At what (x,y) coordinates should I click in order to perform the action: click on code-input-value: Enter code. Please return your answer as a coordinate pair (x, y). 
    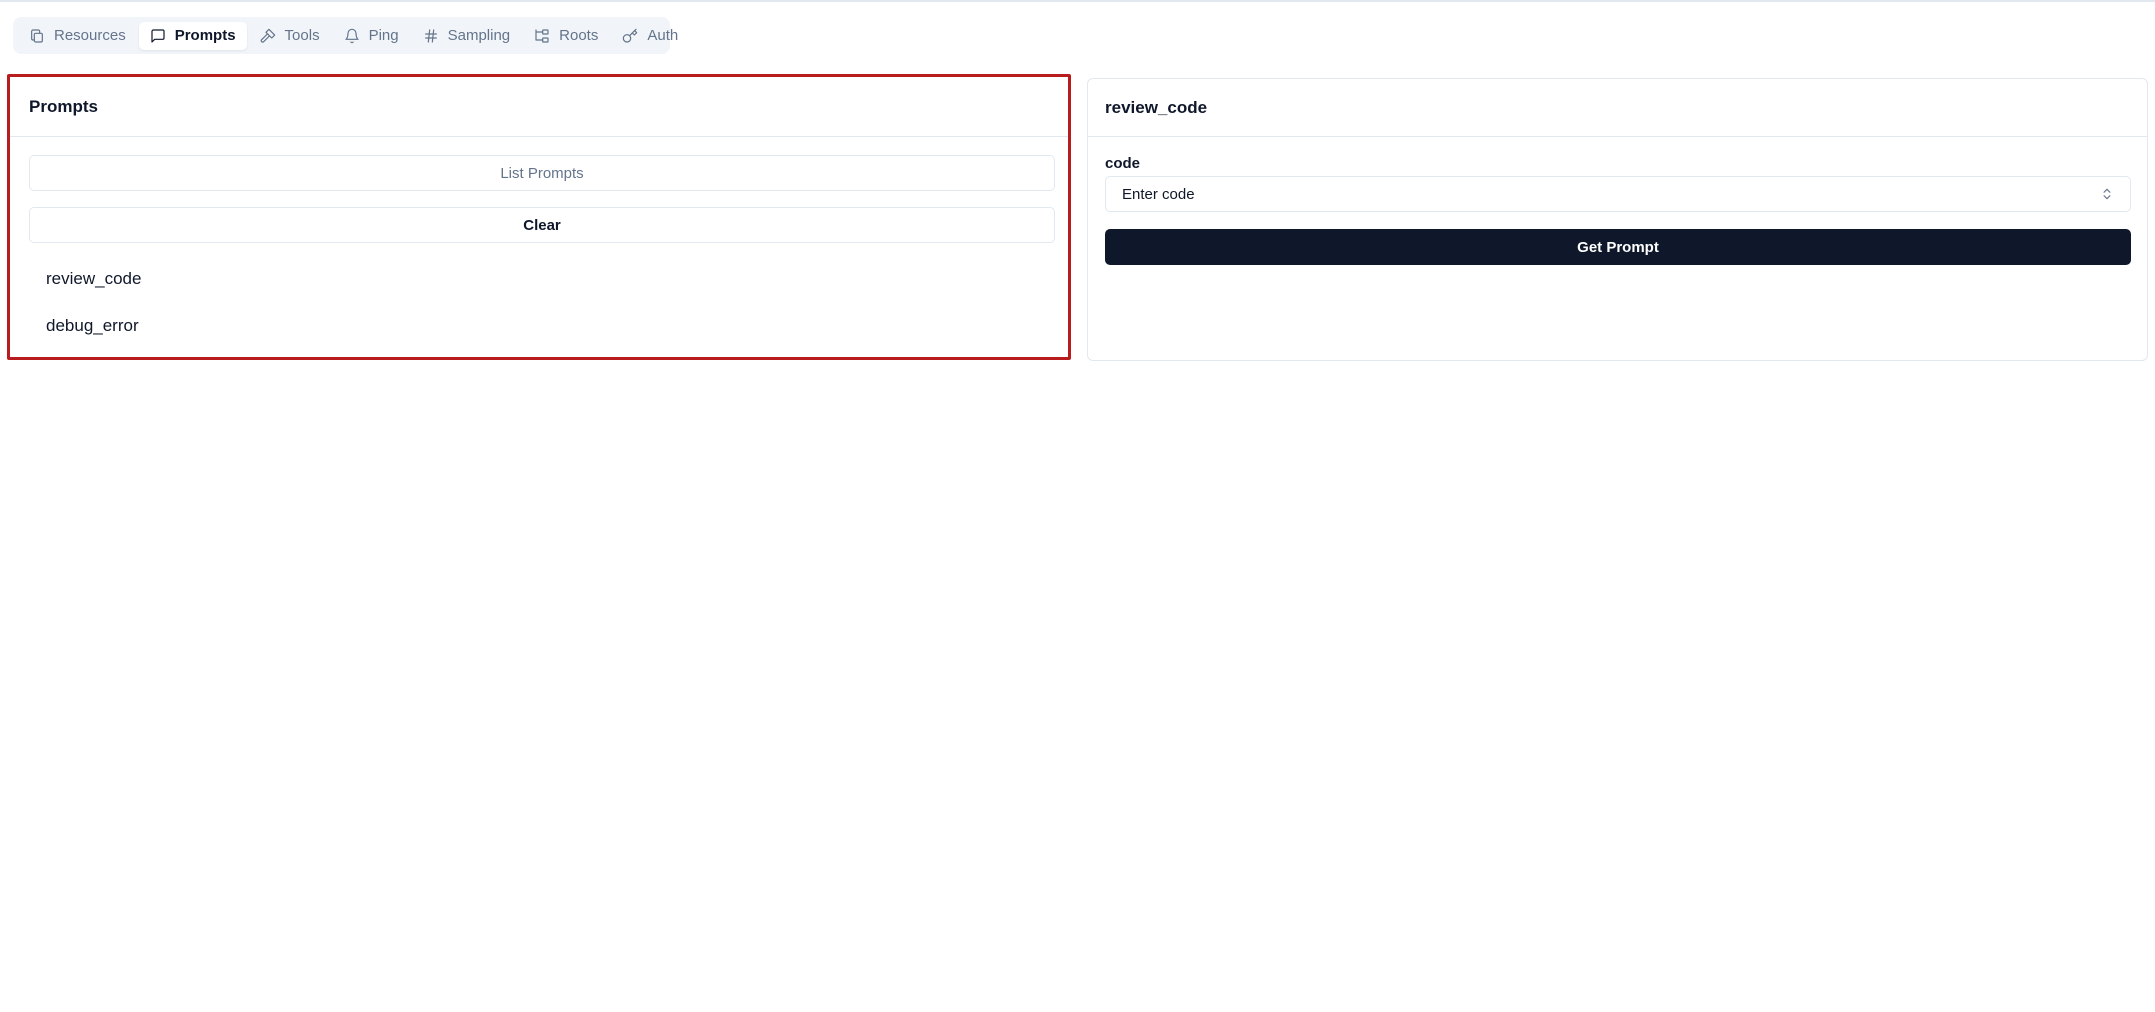
    Looking at the image, I should click on (1158, 194).